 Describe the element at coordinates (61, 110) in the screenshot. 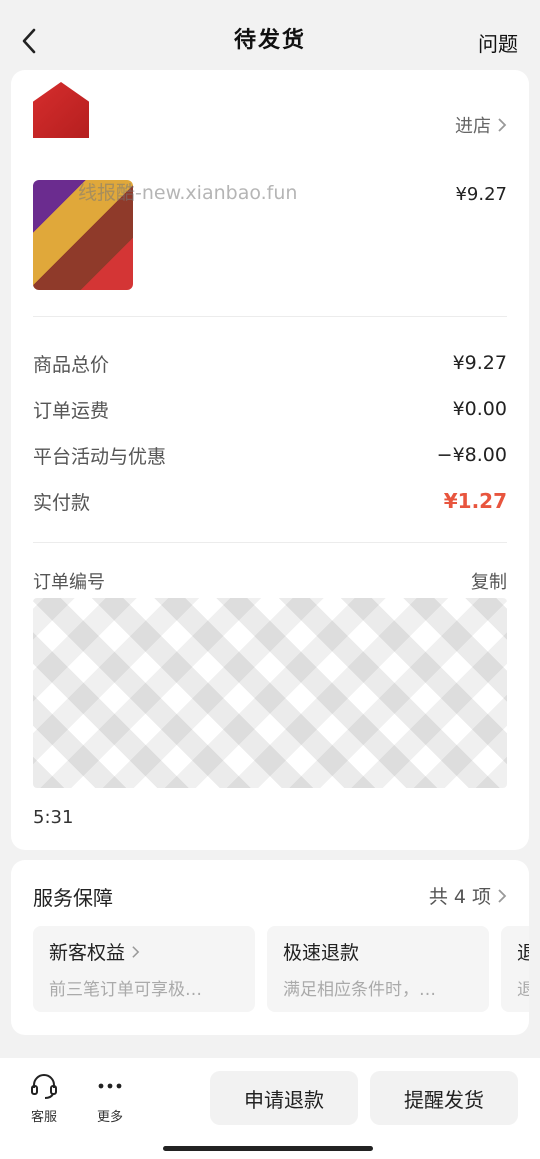

I see `shop-logo` at that location.